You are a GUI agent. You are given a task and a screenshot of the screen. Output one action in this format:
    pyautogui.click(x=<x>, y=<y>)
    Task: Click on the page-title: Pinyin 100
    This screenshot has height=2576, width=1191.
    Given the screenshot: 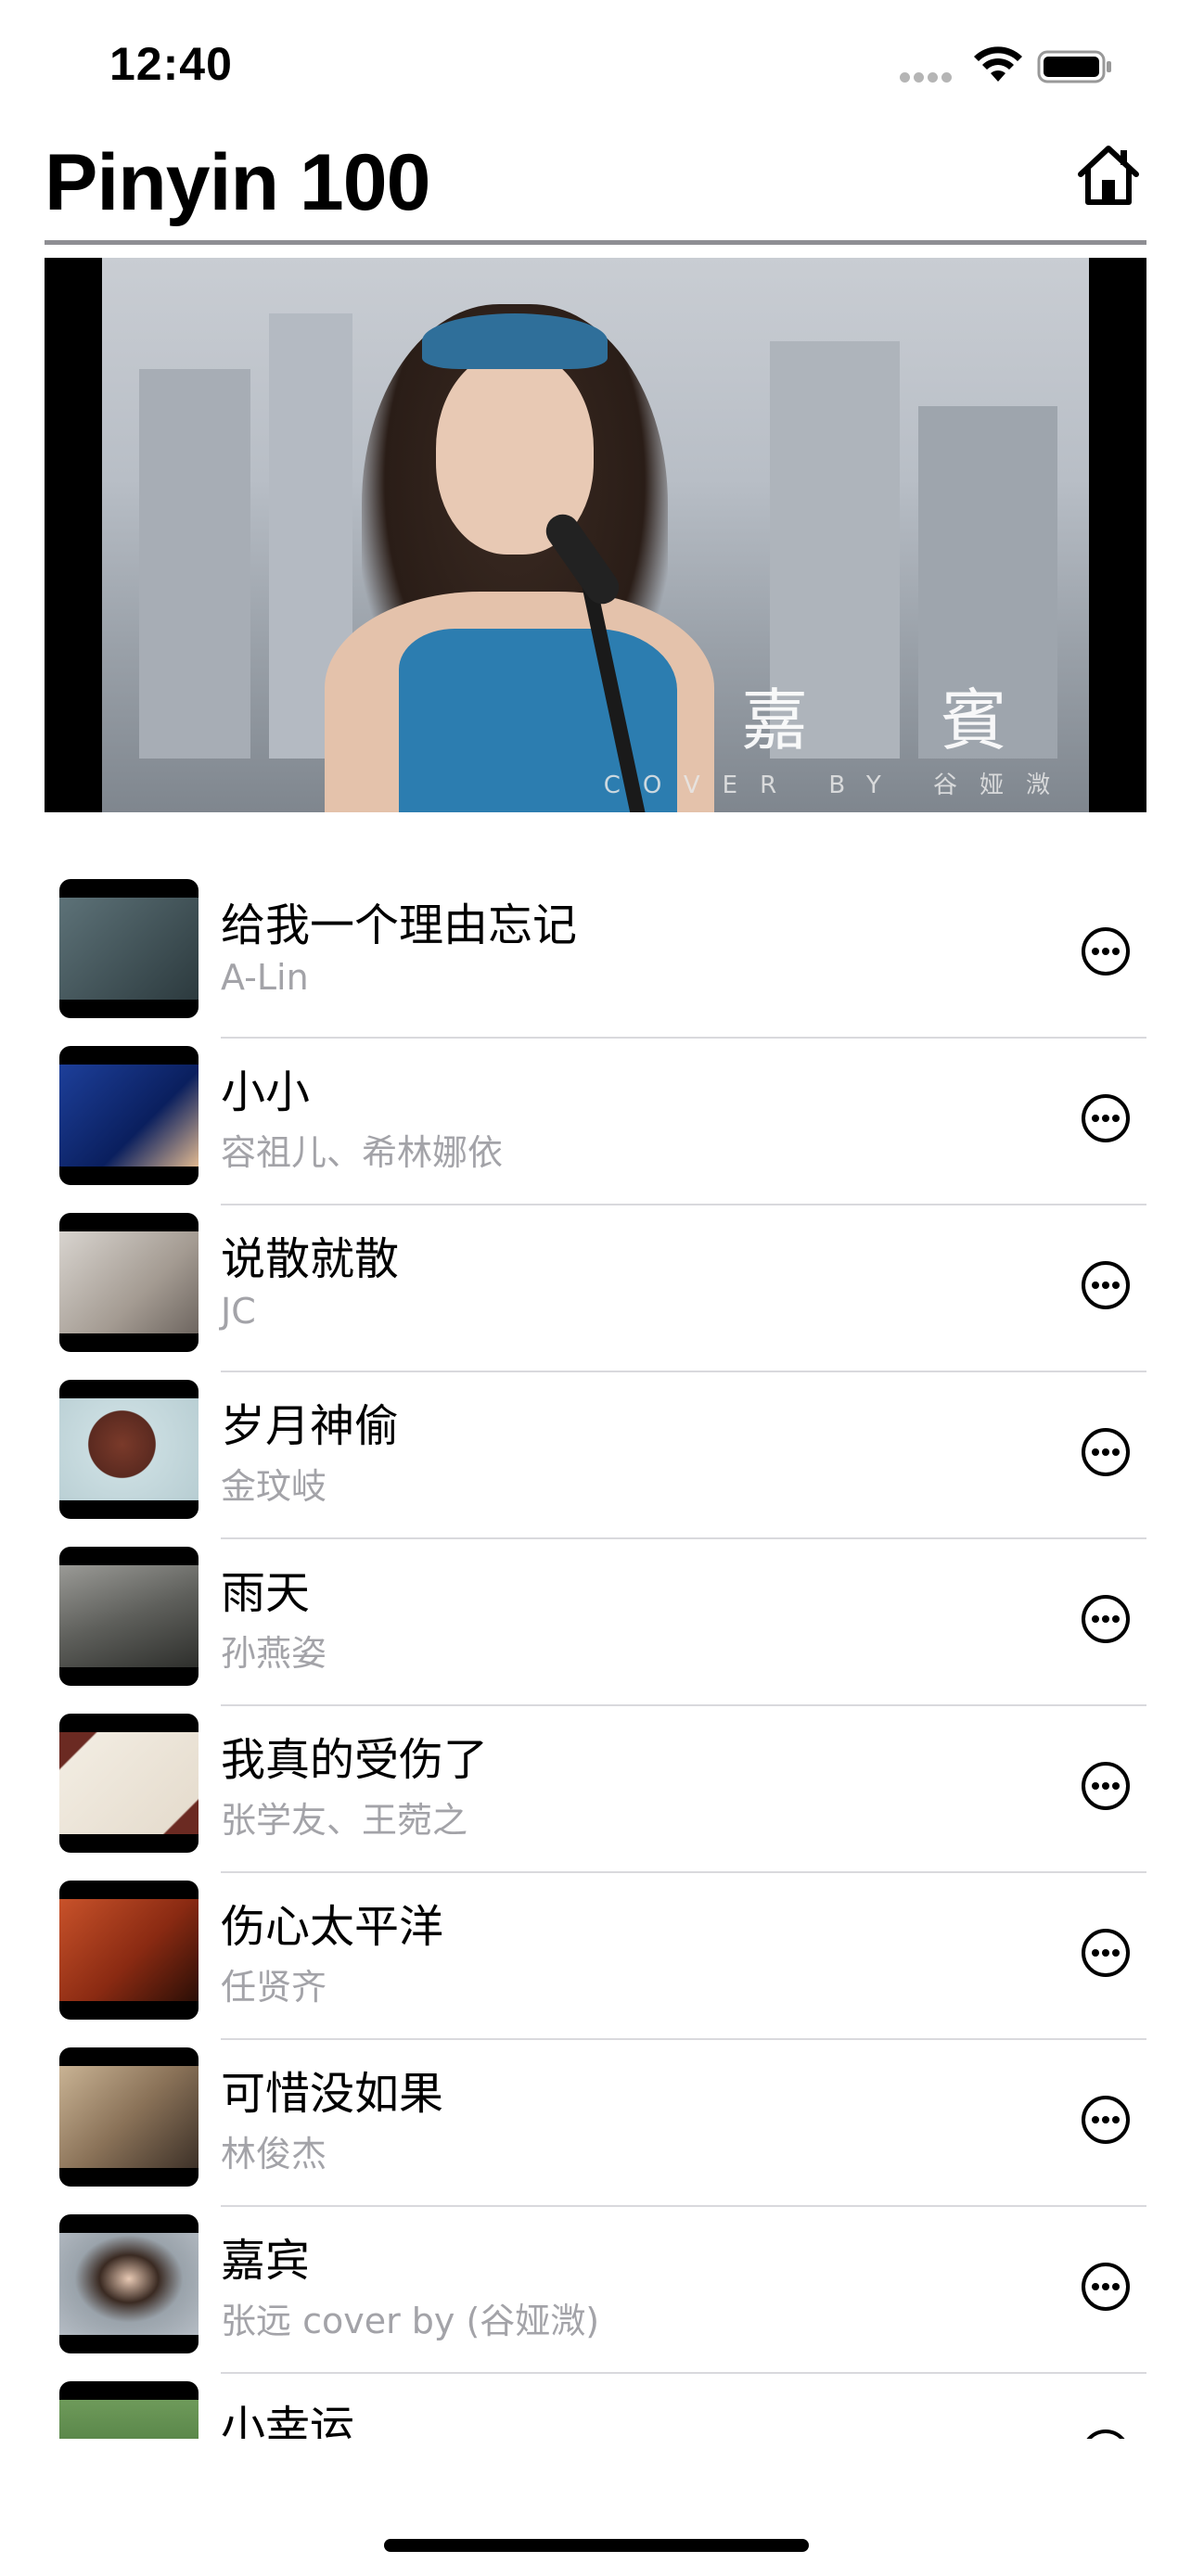 What is the action you would take?
    pyautogui.click(x=237, y=182)
    